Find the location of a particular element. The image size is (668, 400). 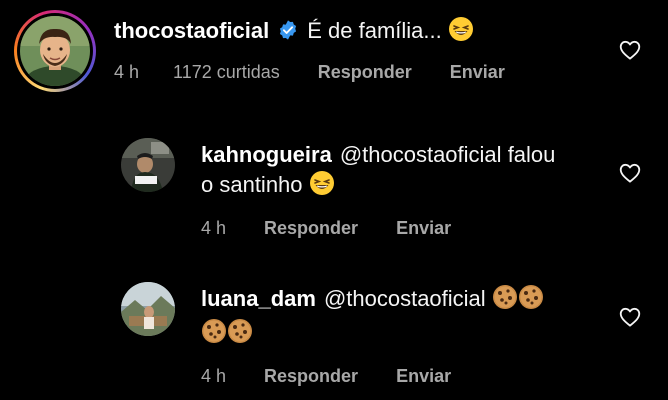

avatar-story-ring is located at coordinates (55, 51).